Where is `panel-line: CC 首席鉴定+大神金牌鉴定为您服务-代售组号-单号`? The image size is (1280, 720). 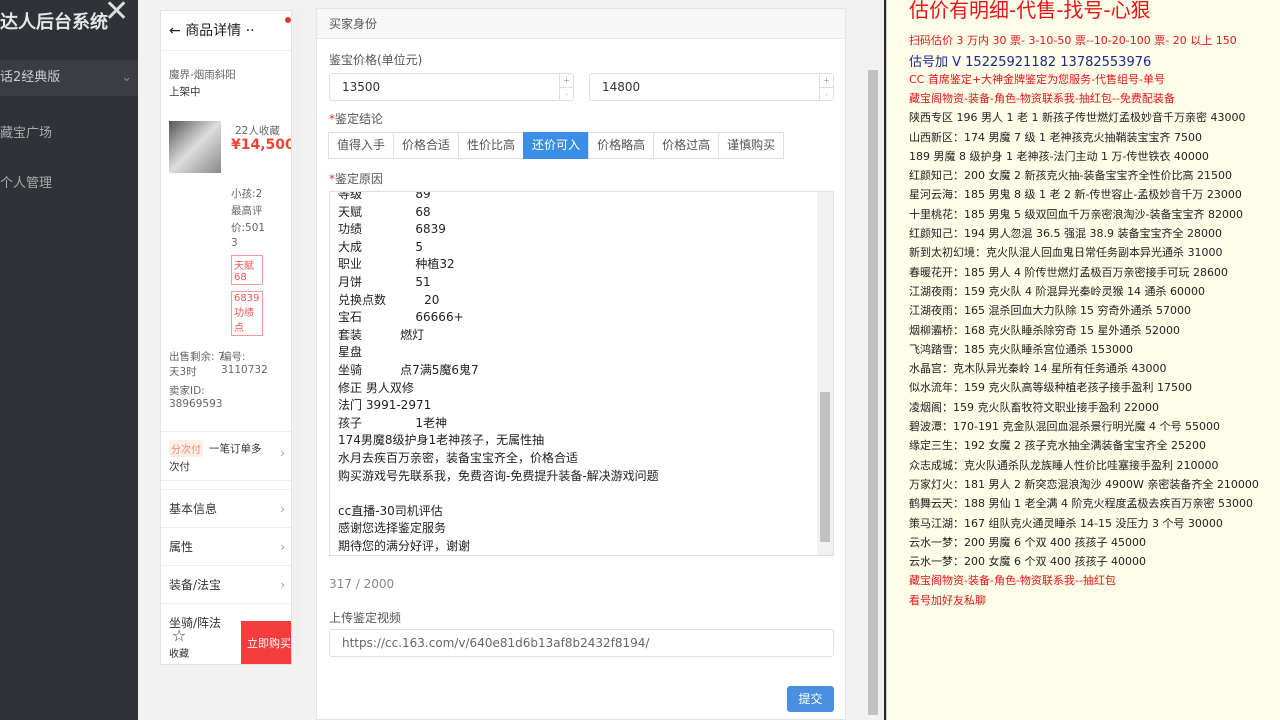 panel-line: CC 首席鉴定+大神金牌鉴定为您服务-代售组号-单号 is located at coordinates (1037, 79).